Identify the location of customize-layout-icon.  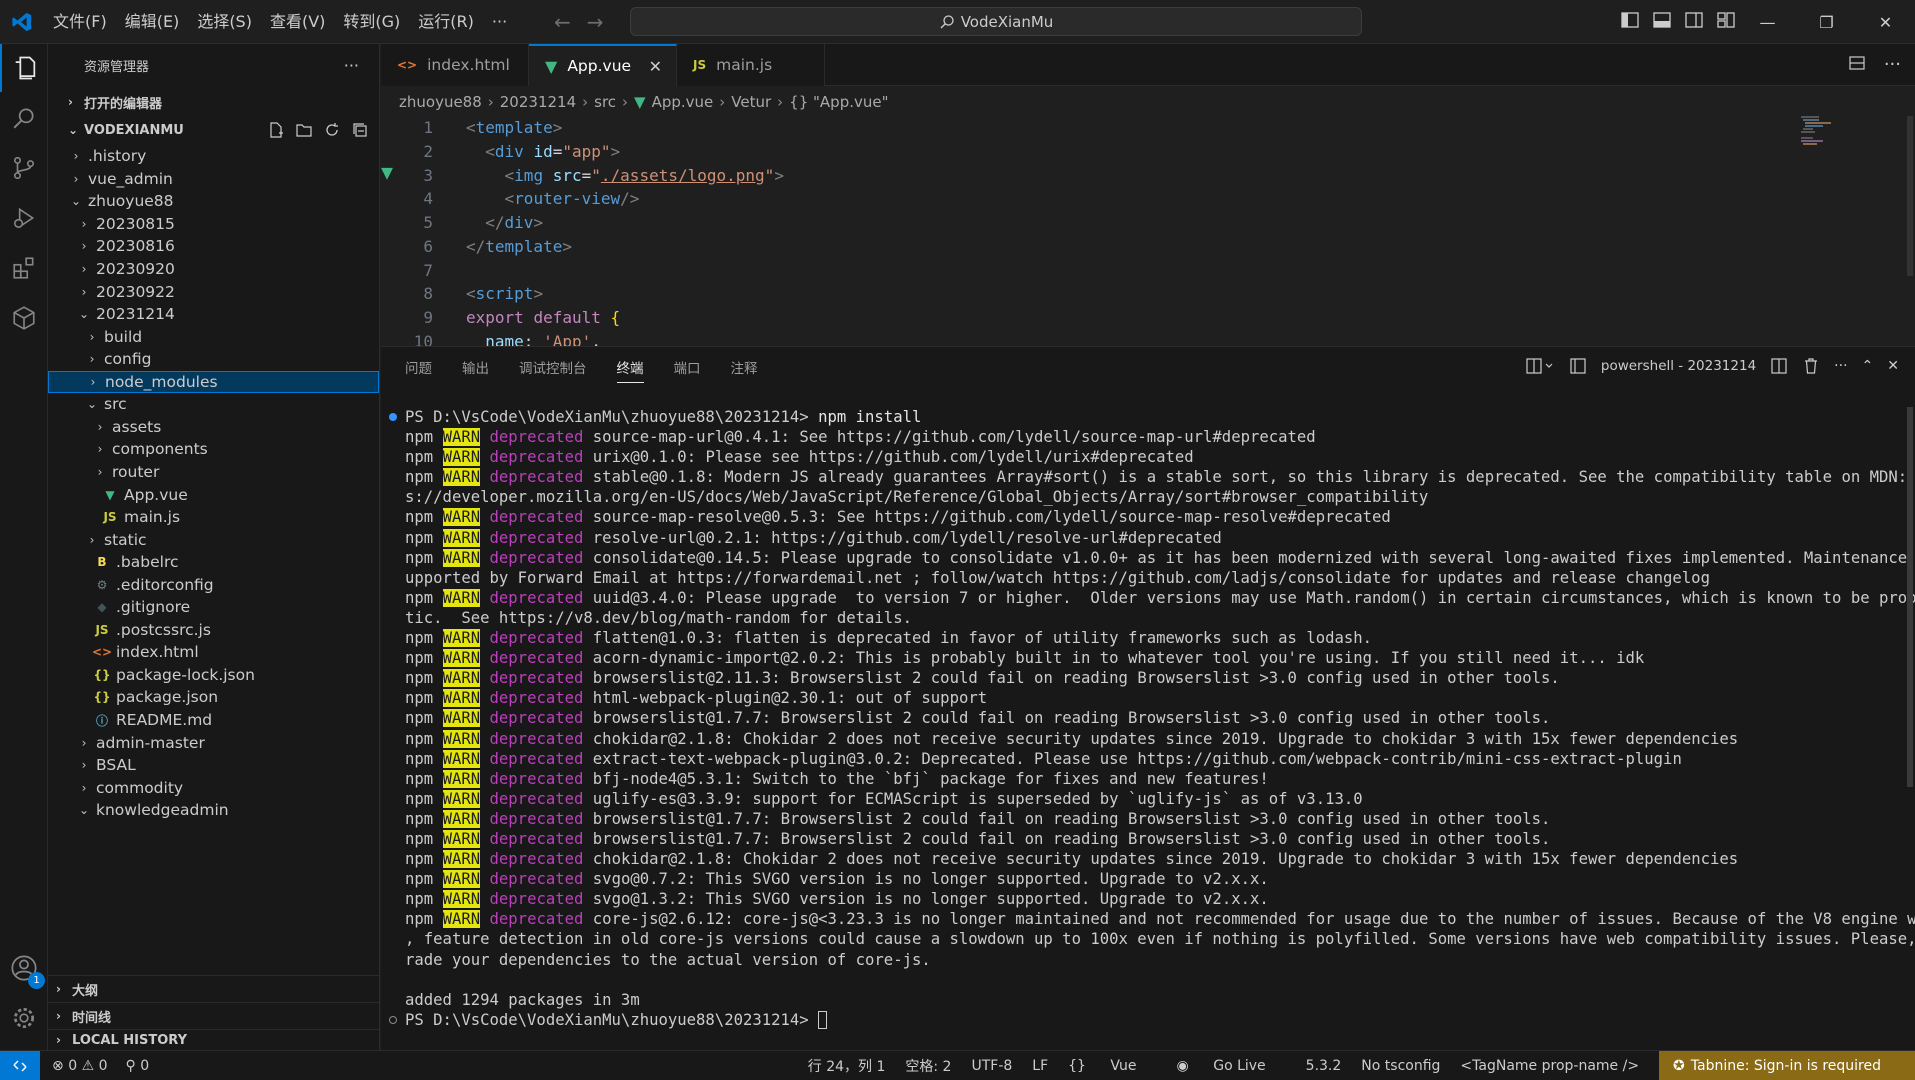
(1726, 20).